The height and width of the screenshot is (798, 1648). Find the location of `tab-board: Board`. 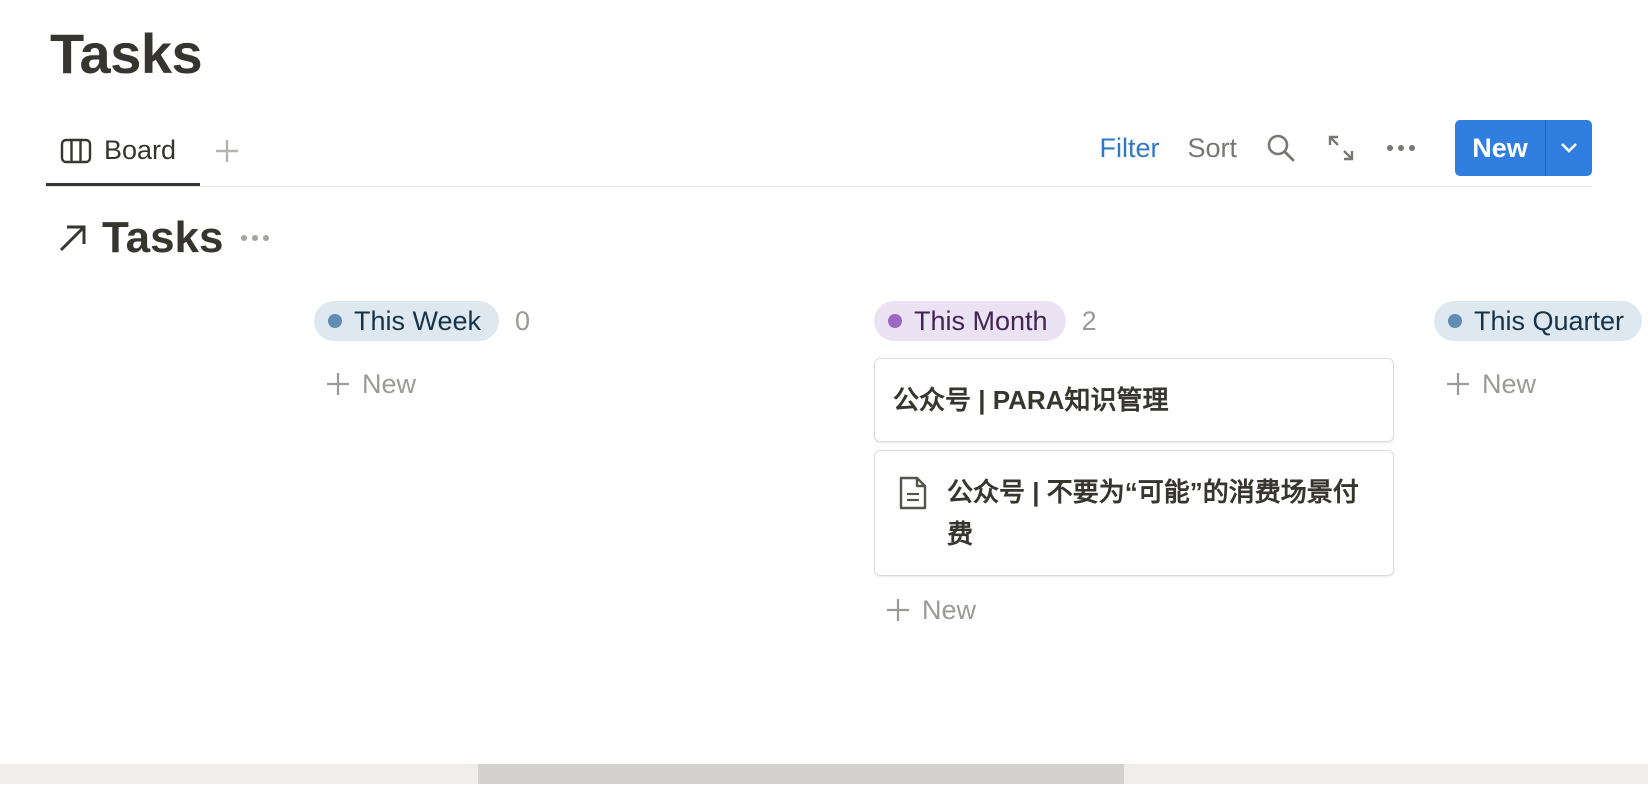

tab-board: Board is located at coordinates (123, 152).